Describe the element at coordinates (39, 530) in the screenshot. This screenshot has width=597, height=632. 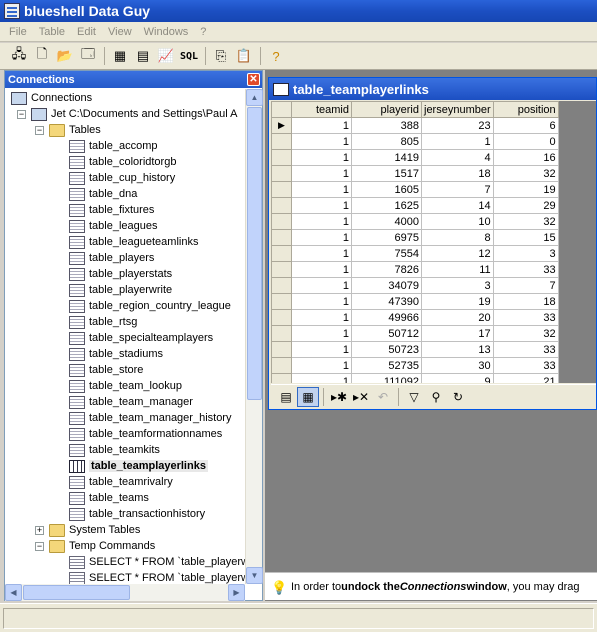
I see `expand-icon: +` at that location.